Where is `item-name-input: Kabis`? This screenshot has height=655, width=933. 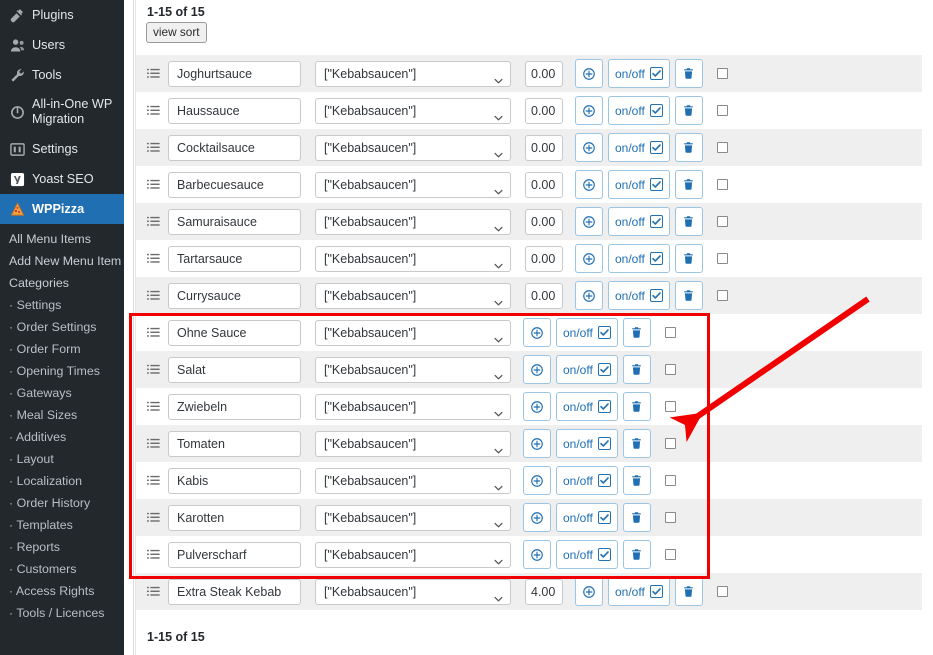 item-name-input: Kabis is located at coordinates (234, 480).